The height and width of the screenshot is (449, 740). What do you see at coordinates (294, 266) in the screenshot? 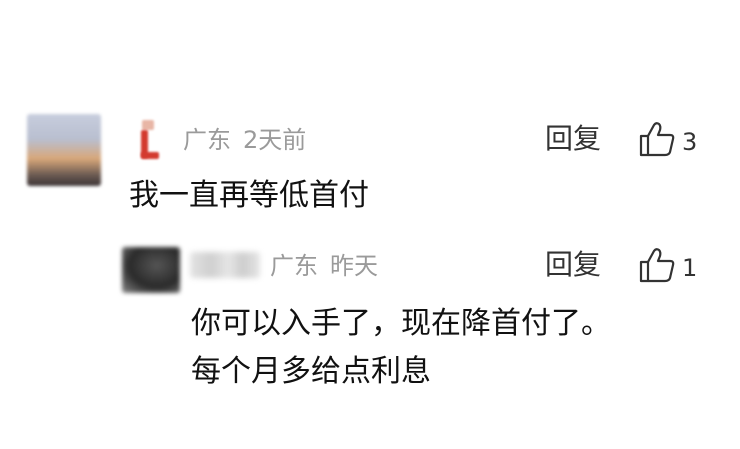
I see `reply-location: 广东` at bounding box center [294, 266].